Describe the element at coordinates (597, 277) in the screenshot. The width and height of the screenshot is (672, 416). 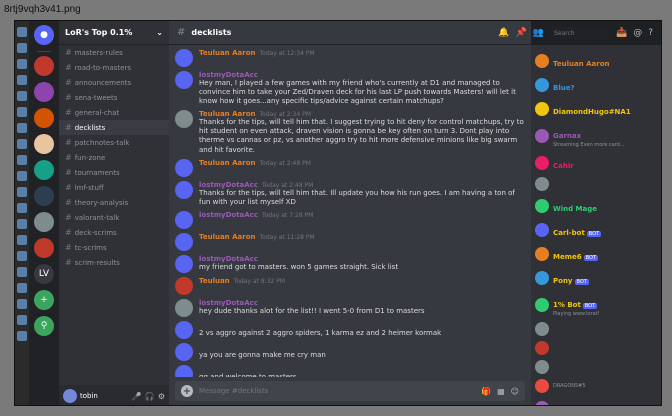
I see `member-item: Pony BOT` at that location.